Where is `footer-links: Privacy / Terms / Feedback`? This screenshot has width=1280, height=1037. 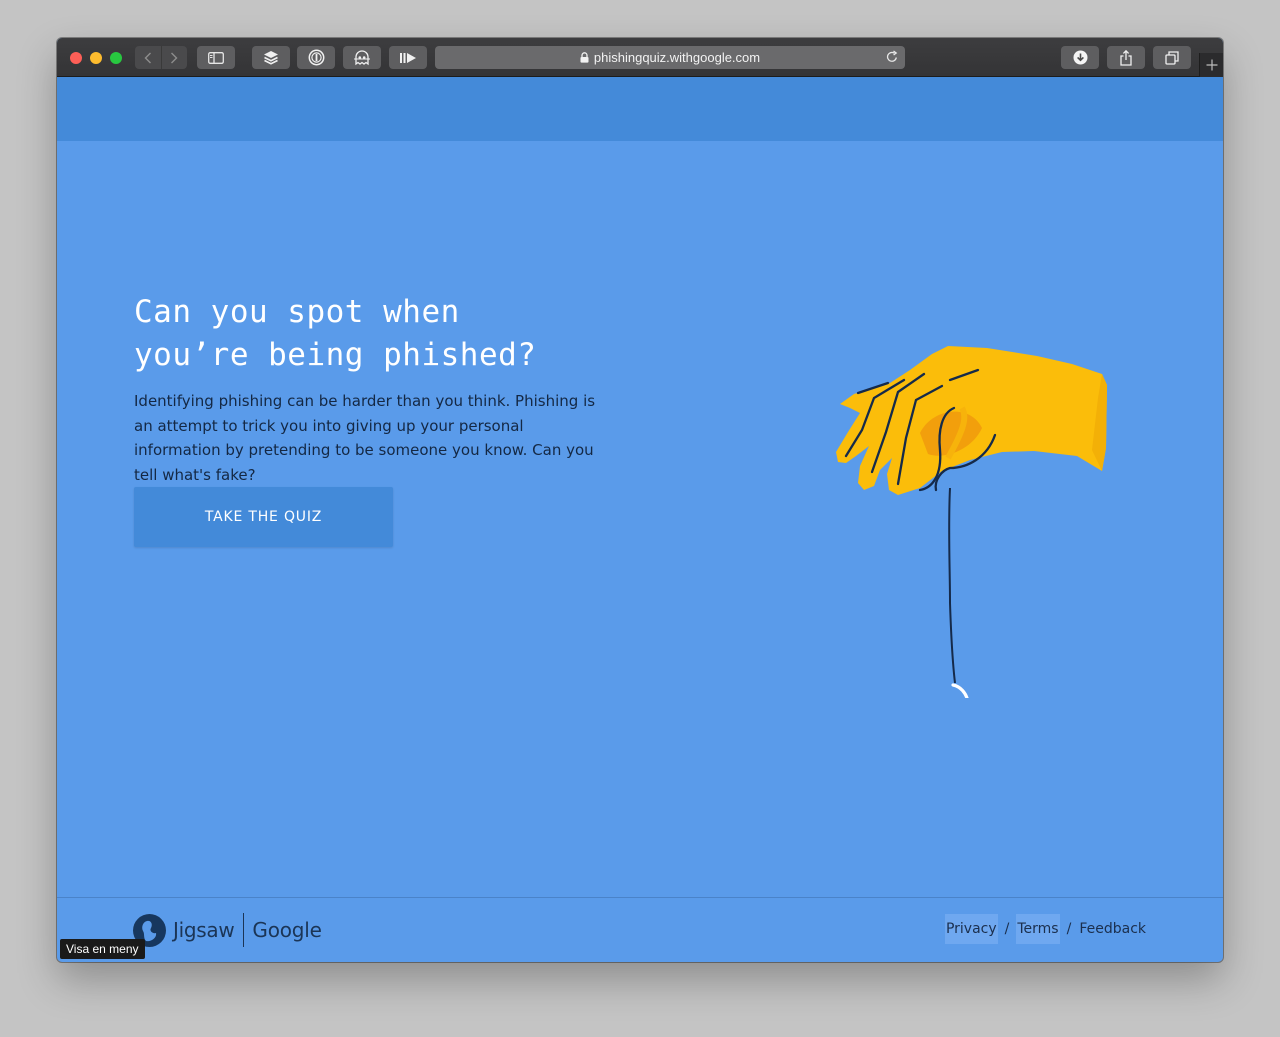
footer-links: Privacy / Terms / Feedback is located at coordinates (1045, 929).